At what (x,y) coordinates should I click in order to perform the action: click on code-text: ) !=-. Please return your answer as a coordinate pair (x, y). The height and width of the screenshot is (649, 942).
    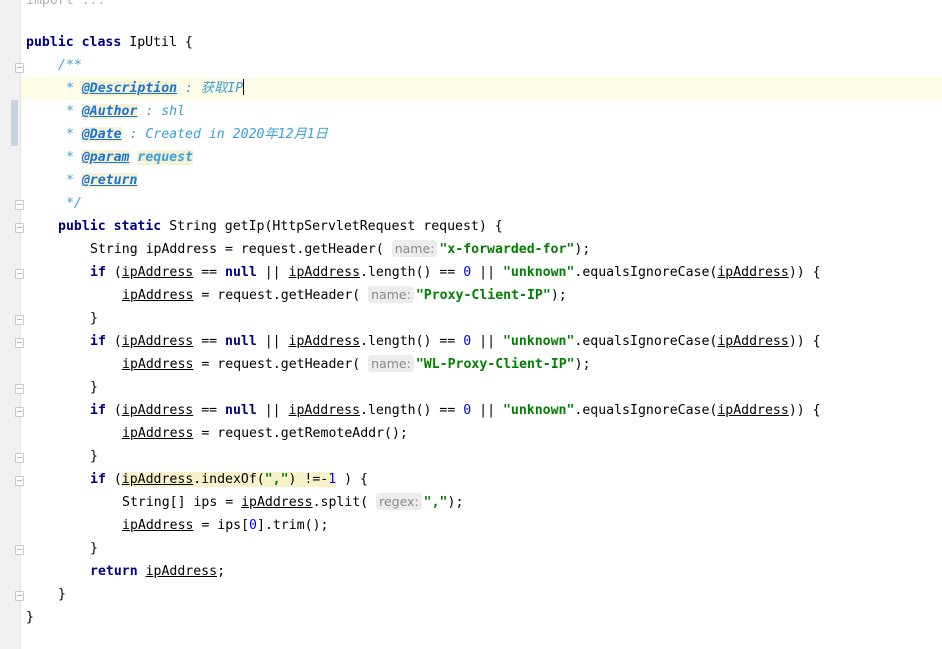
    Looking at the image, I should click on (308, 479).